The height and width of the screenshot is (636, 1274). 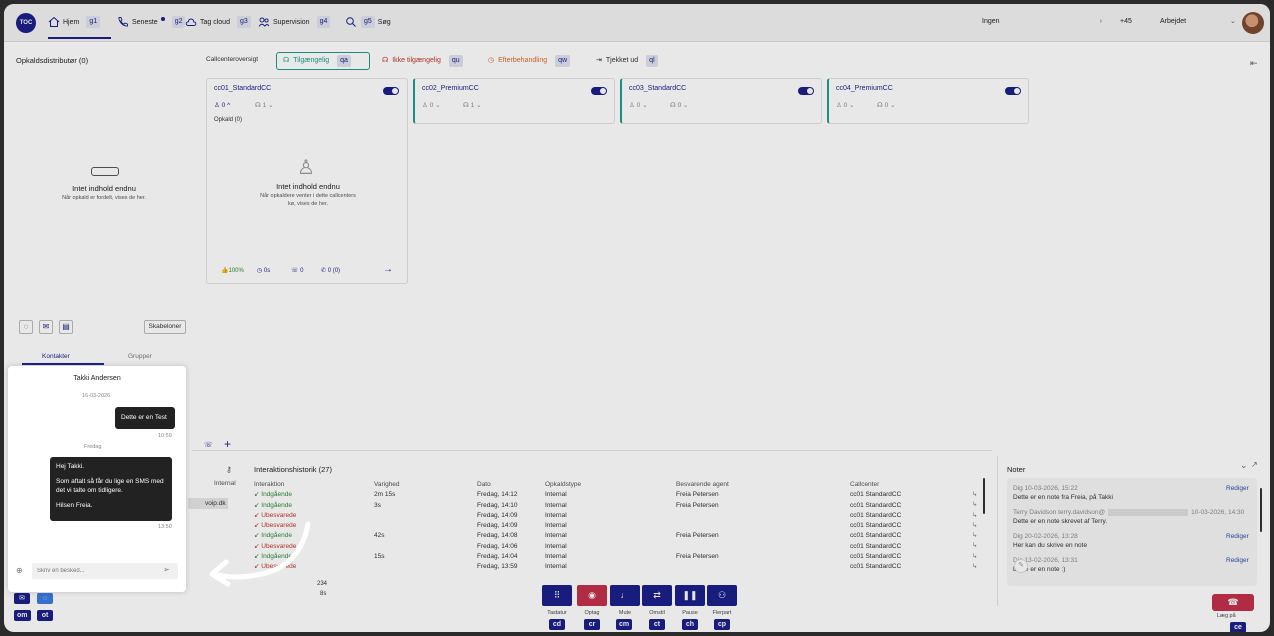 What do you see at coordinates (1253, 23) in the screenshot?
I see `avatar` at bounding box center [1253, 23].